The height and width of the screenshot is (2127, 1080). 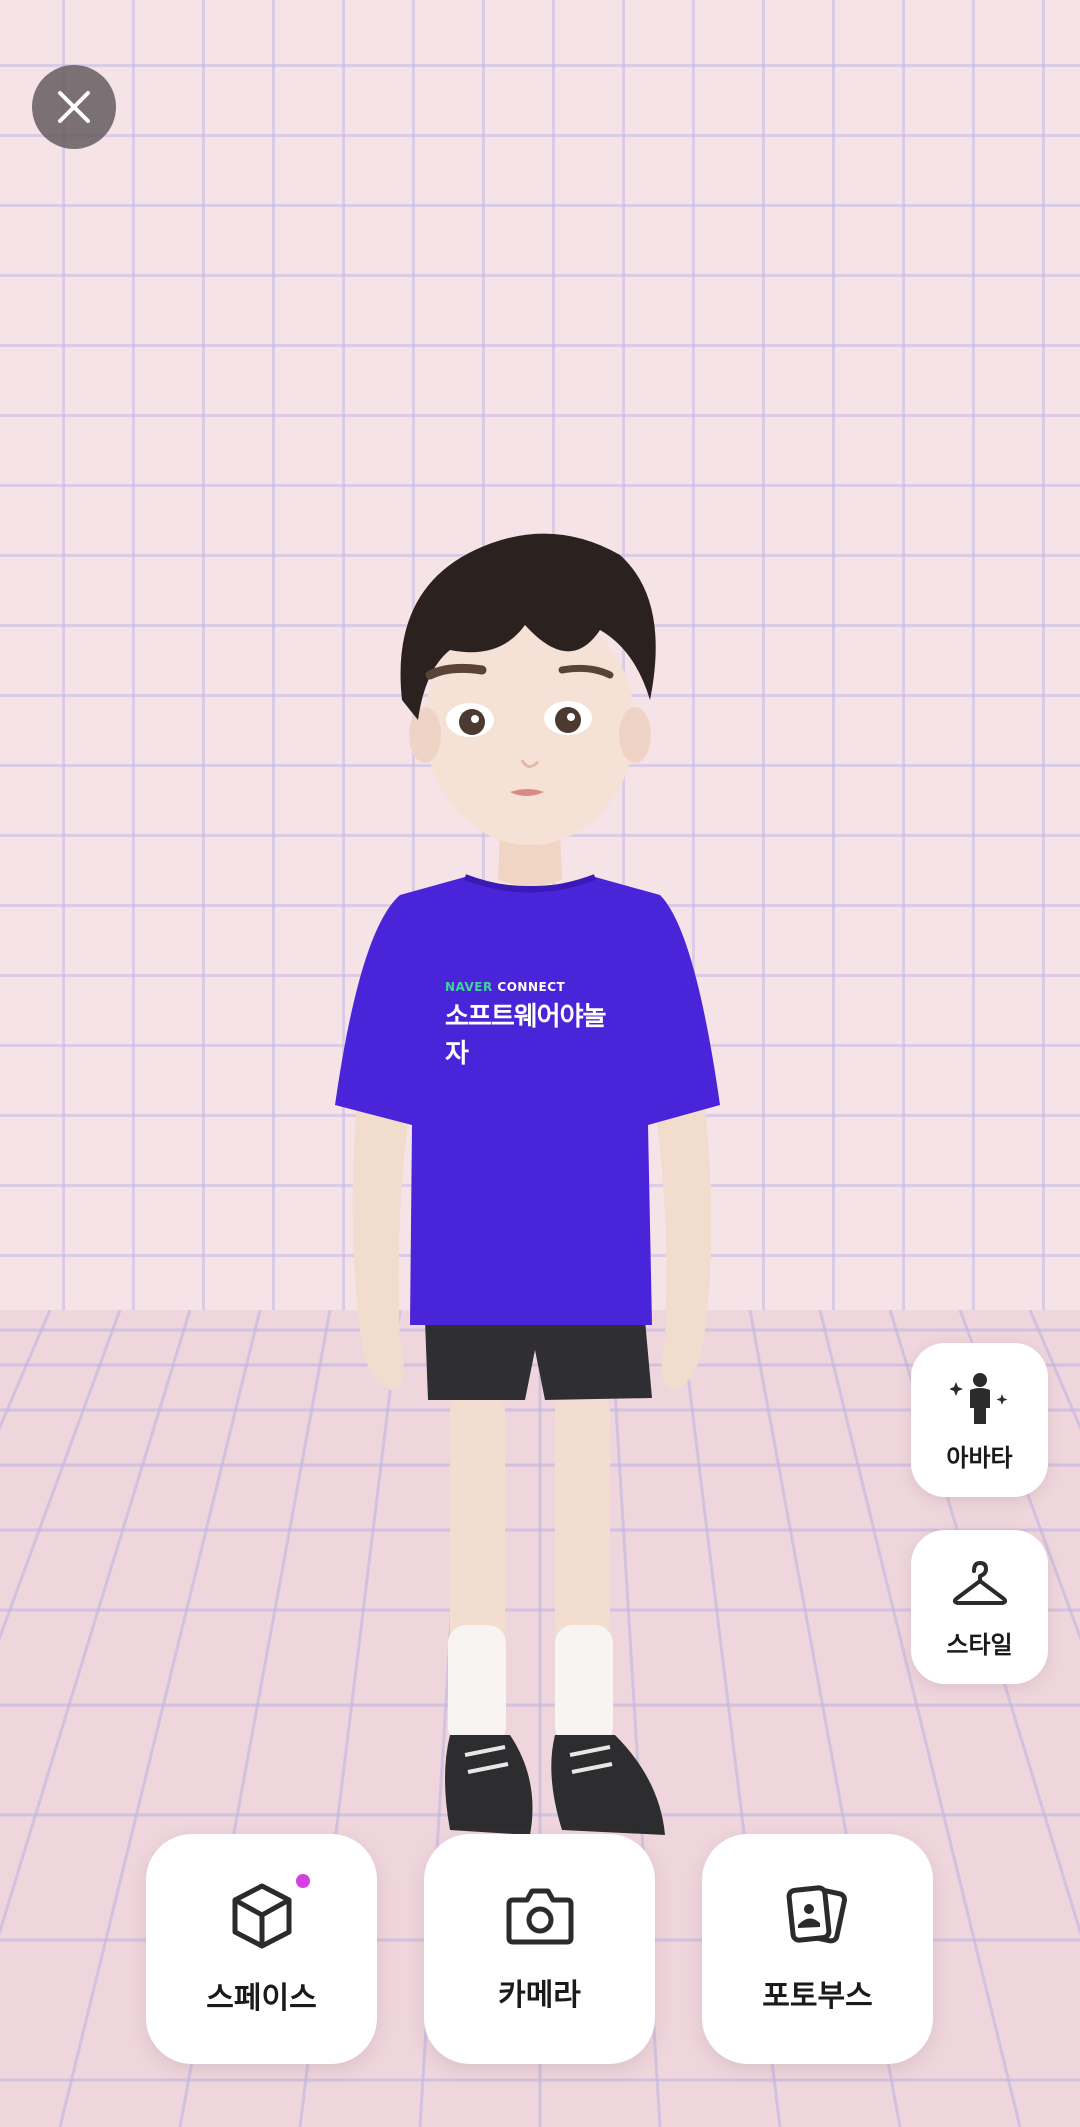 What do you see at coordinates (816, 1914) in the screenshot?
I see `photo-cards-icon` at bounding box center [816, 1914].